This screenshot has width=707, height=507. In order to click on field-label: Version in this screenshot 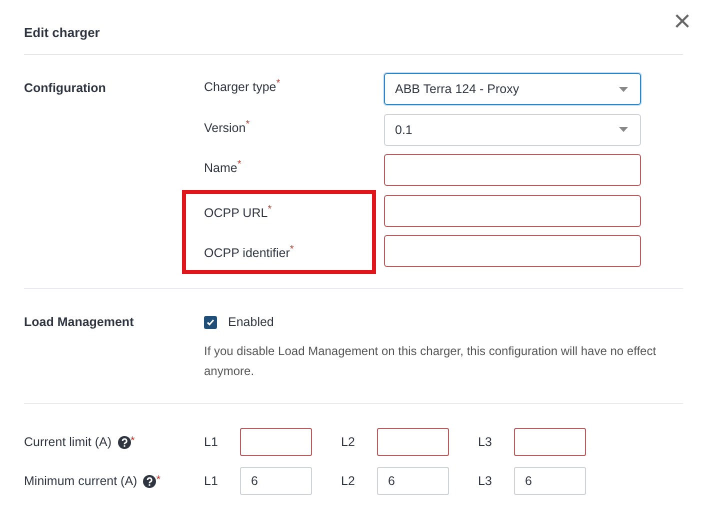, I will do `click(225, 127)`.